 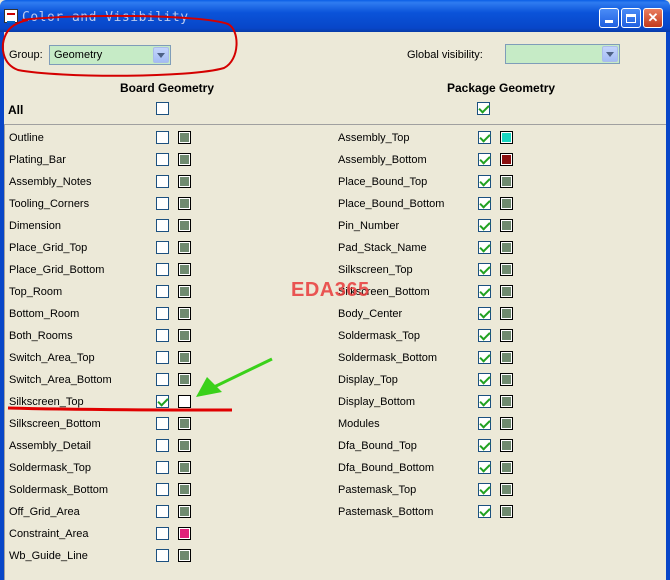 What do you see at coordinates (59, 490) in the screenshot?
I see `board-item-label: Soldermask_Bottom` at bounding box center [59, 490].